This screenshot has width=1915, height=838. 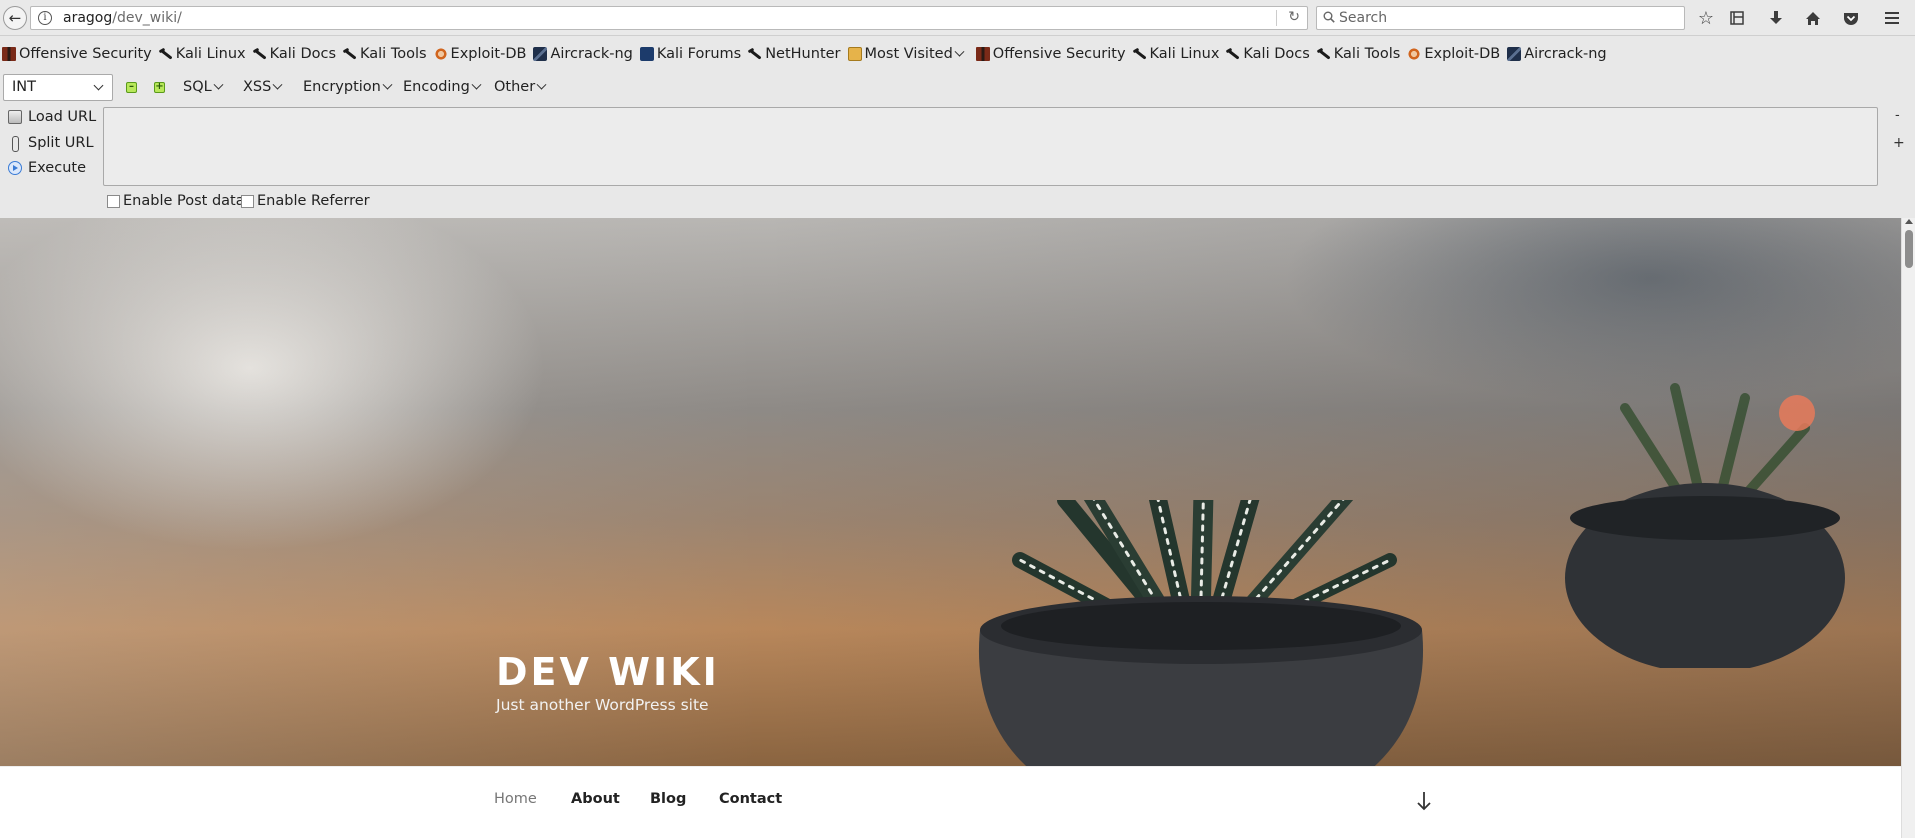 I want to click on bookmark-nethunter: NetHunter, so click(x=794, y=54).